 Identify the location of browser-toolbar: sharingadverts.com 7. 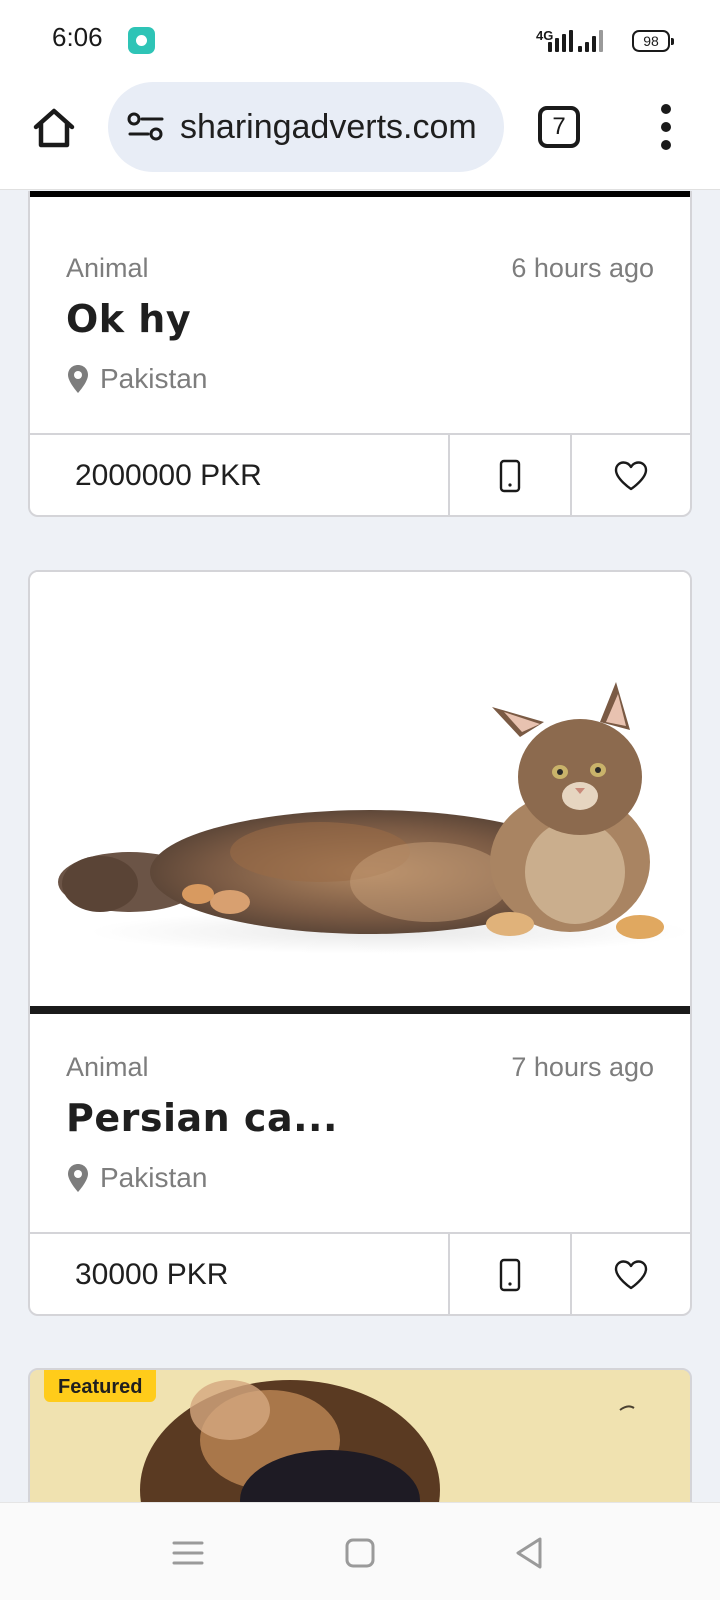
(360, 135).